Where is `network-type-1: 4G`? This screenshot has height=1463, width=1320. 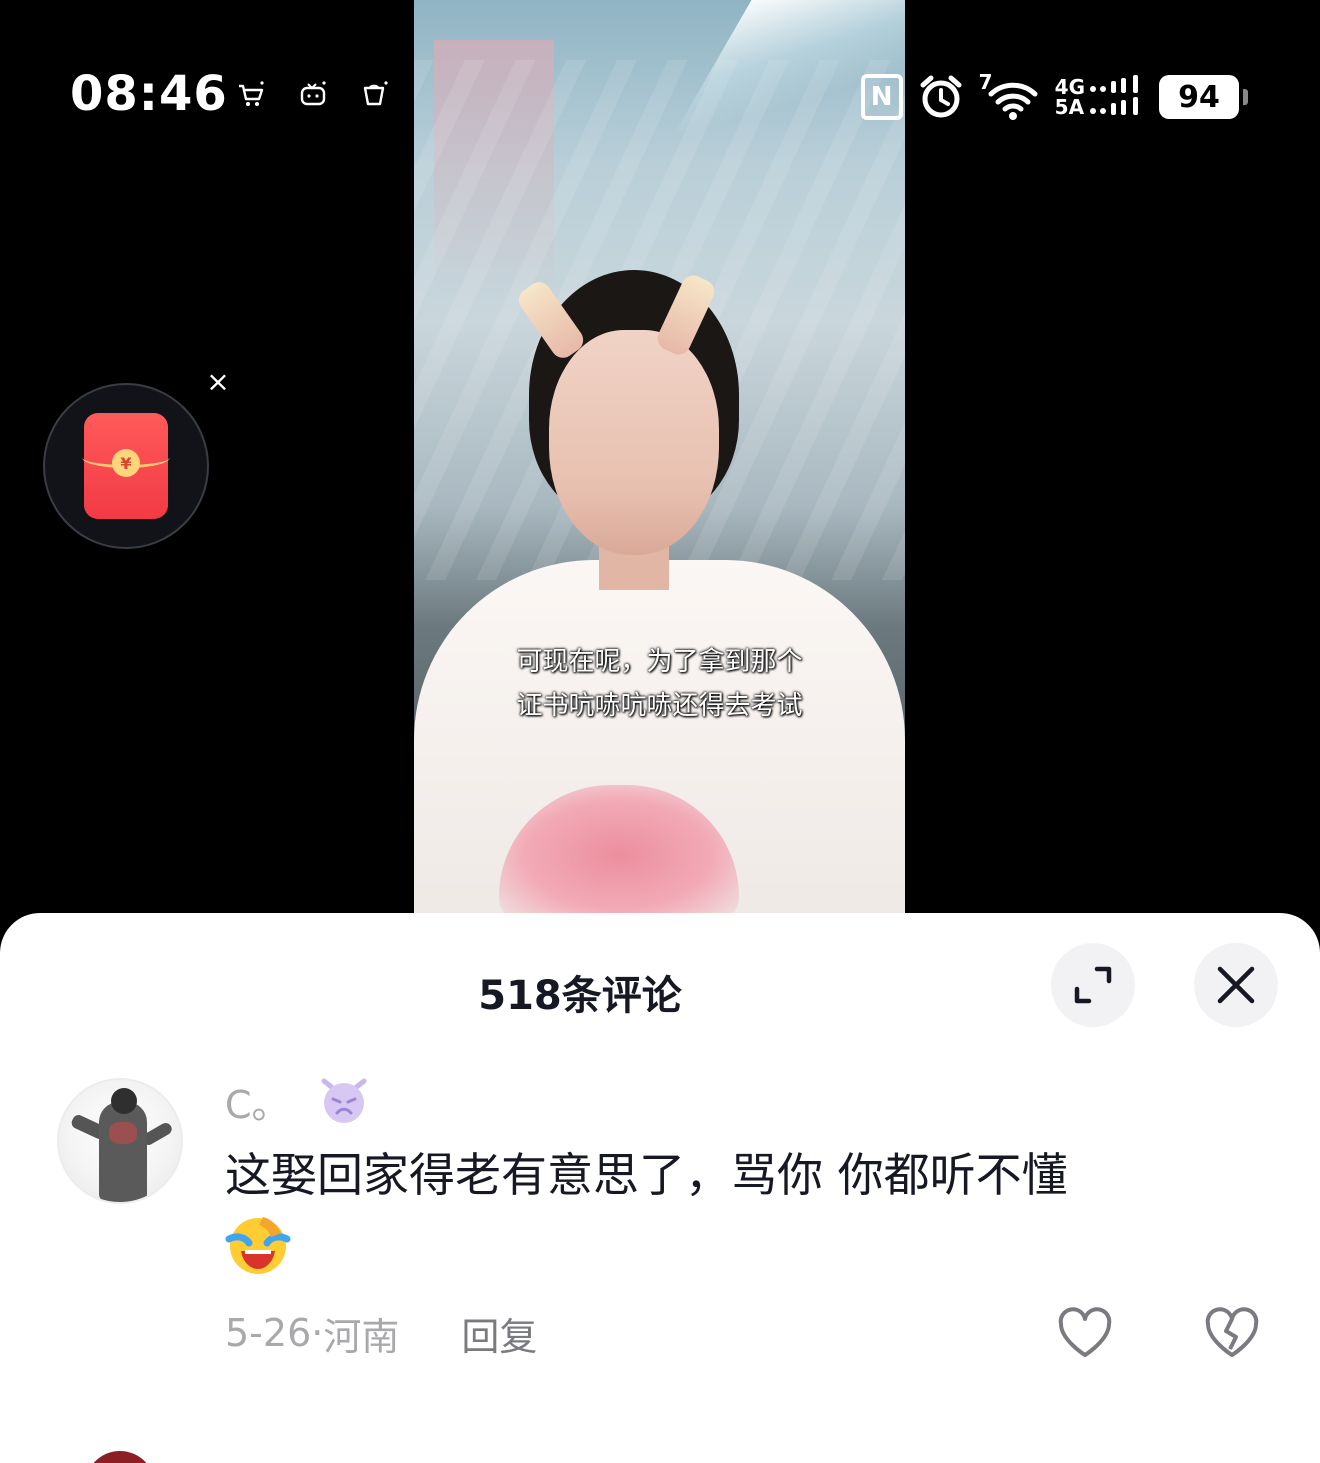 network-type-1: 4G is located at coordinates (1069, 87).